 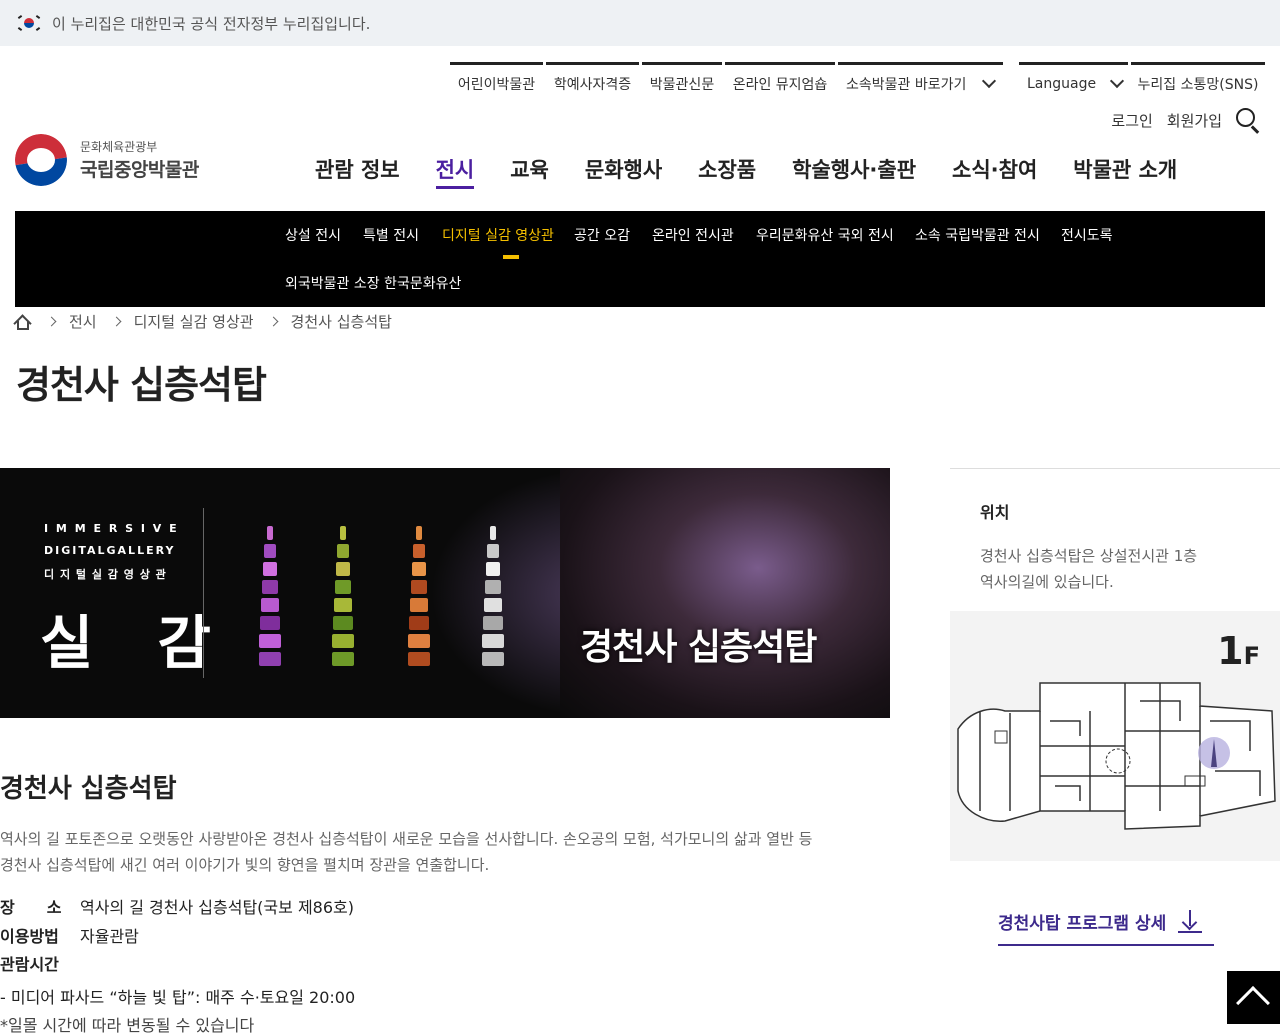 I want to click on info-label: 관람시간, so click(x=29, y=964).